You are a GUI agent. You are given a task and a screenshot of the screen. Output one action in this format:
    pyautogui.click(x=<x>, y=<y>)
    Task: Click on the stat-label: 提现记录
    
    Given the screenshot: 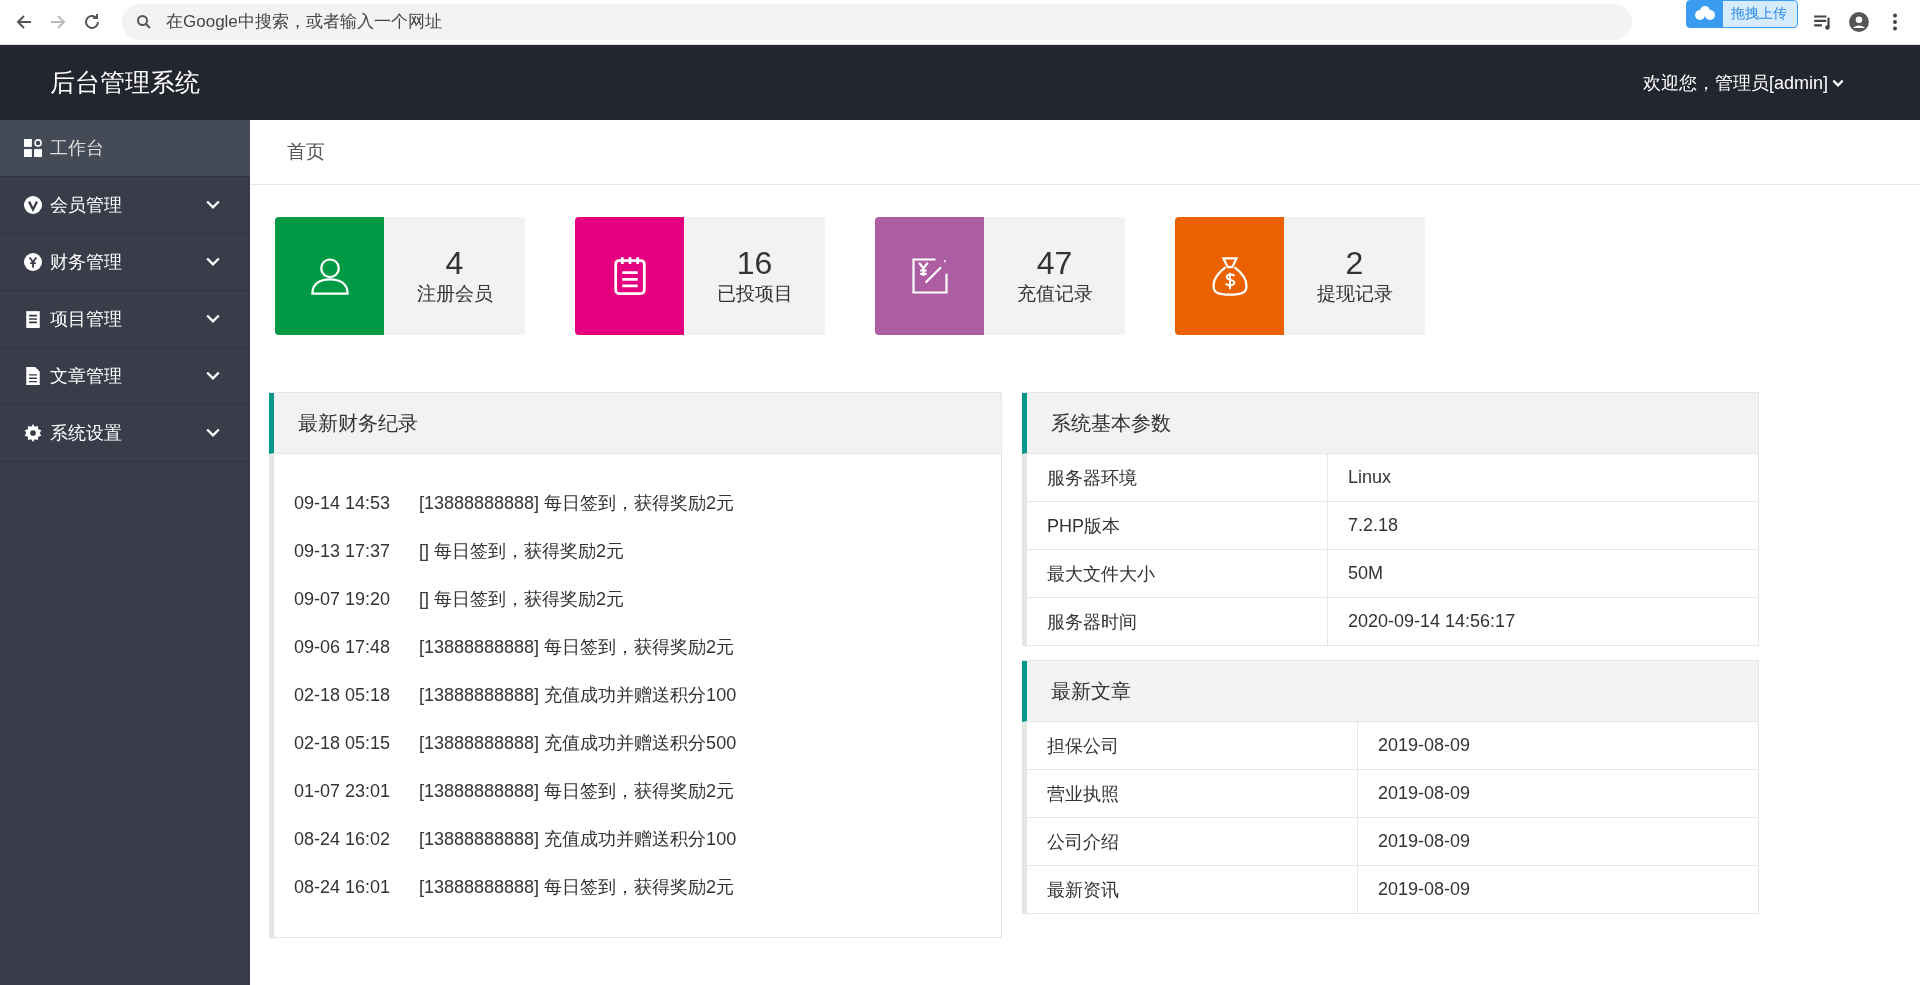 What is the action you would take?
    pyautogui.click(x=1354, y=294)
    